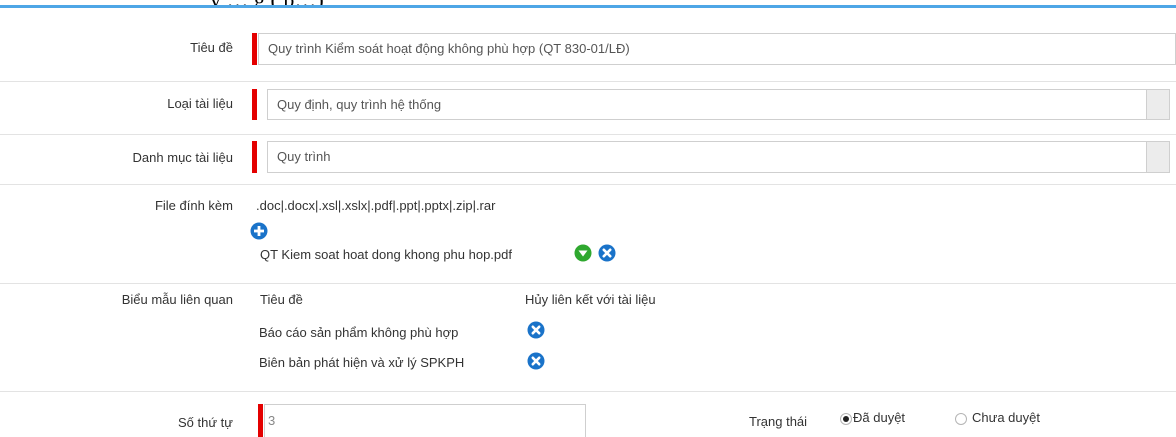  I want to click on status-unapproved-label: Chưa duyệt, so click(1006, 417).